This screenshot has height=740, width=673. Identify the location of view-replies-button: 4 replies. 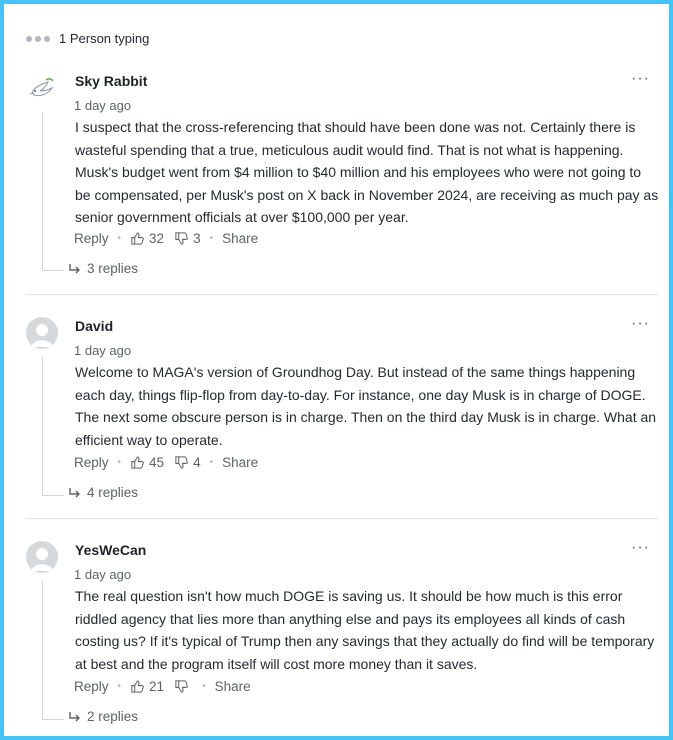
(103, 492).